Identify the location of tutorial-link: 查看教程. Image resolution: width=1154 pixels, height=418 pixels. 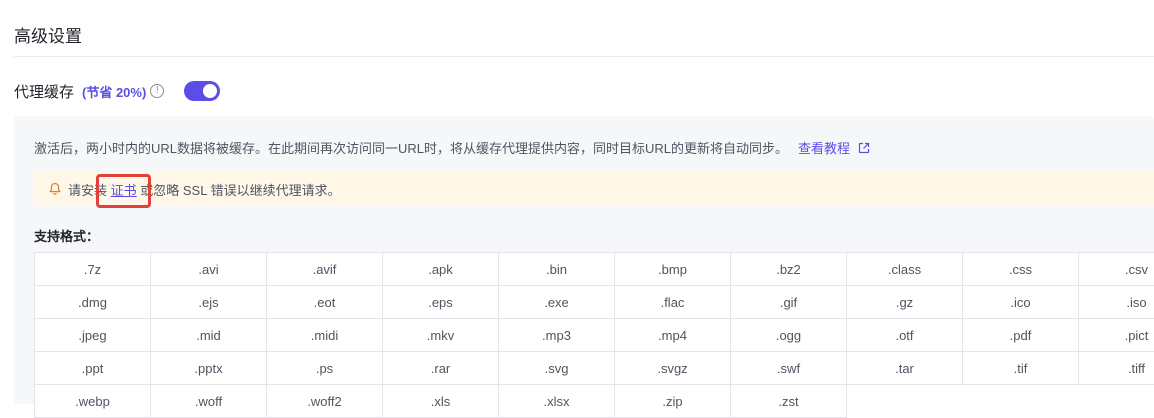
(824, 148).